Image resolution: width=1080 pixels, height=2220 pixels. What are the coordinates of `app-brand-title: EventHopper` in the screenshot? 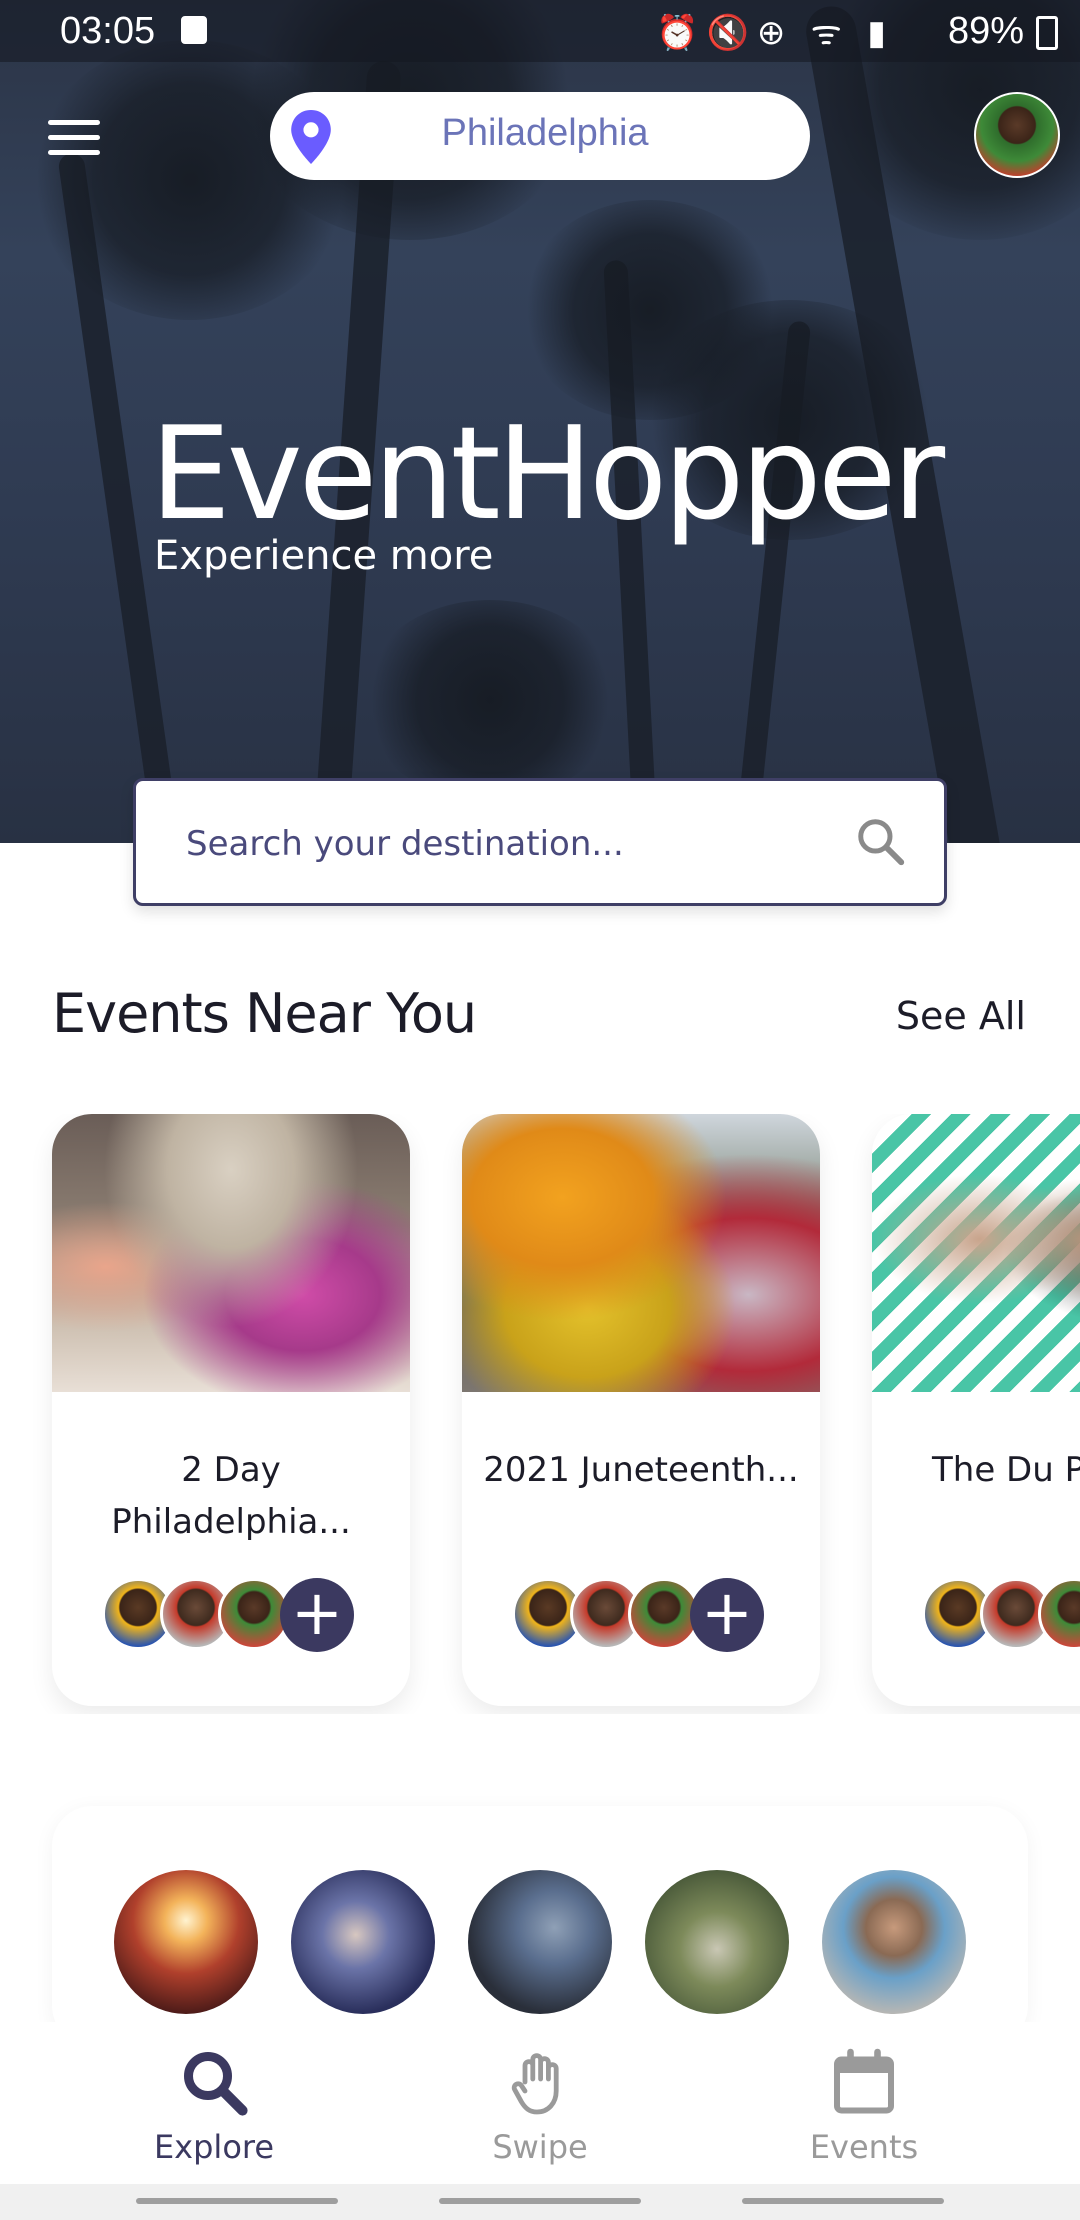 It's located at (547, 474).